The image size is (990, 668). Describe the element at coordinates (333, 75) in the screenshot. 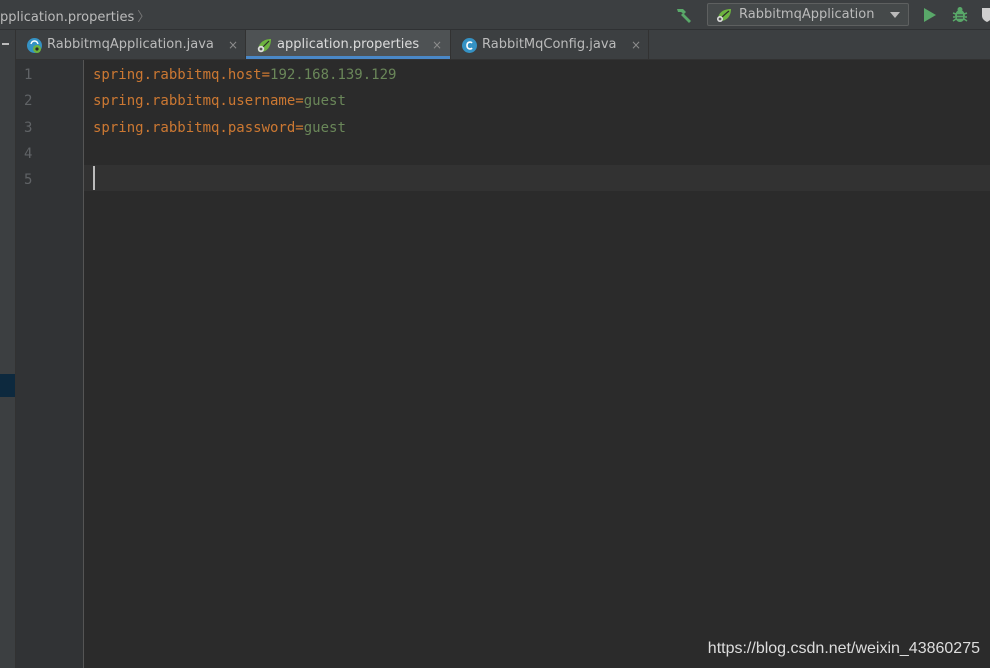

I see `property-value: 192.168.139.129` at that location.